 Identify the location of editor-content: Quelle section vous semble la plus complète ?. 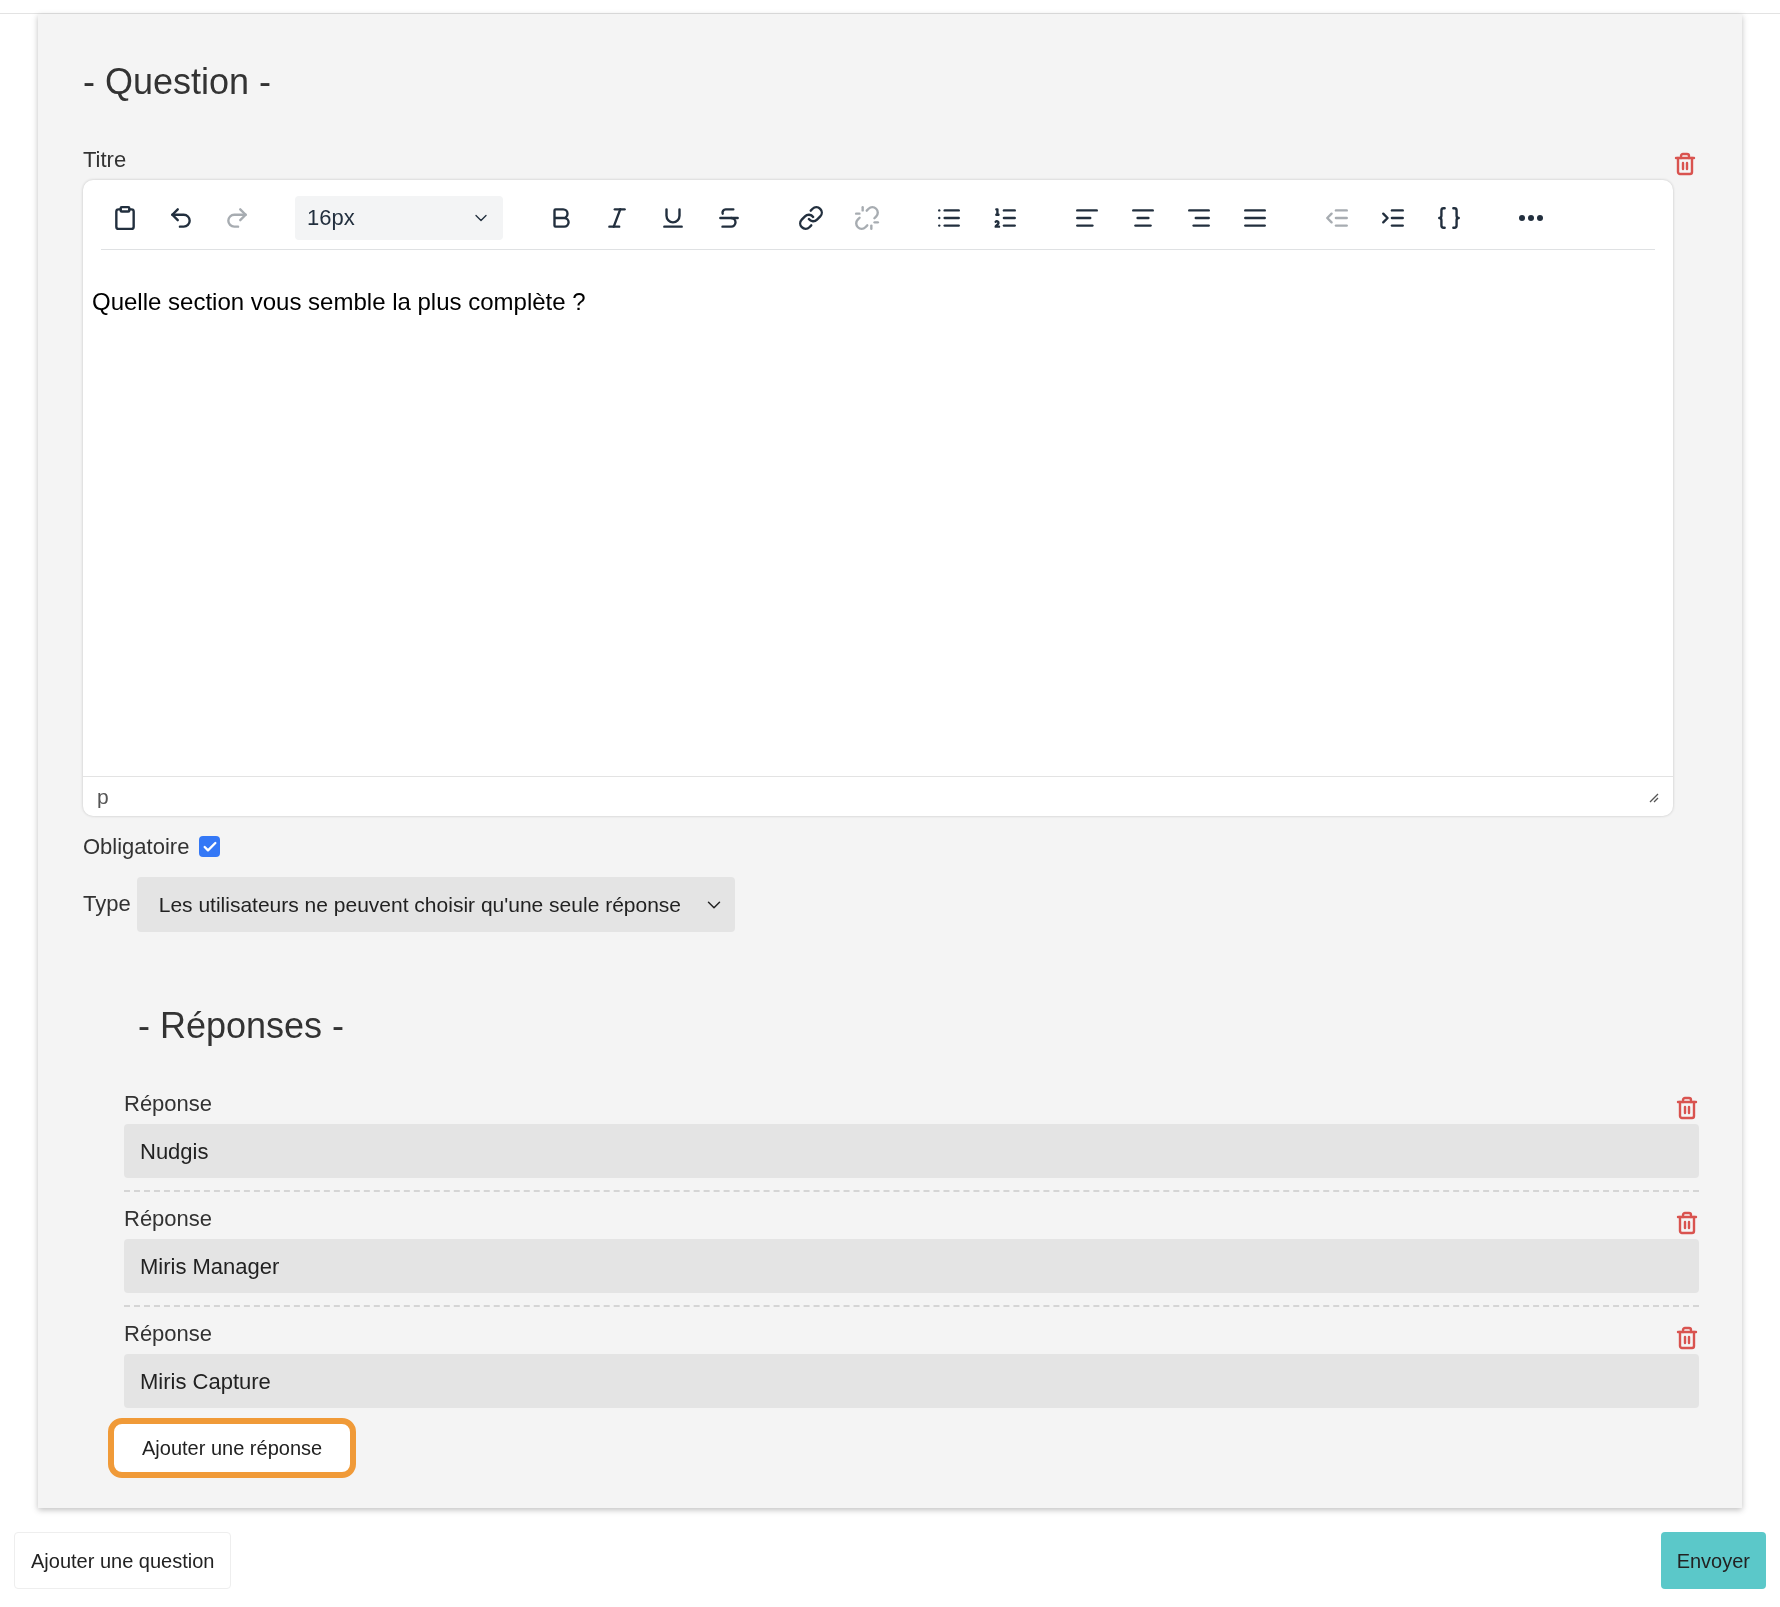
(878, 302).